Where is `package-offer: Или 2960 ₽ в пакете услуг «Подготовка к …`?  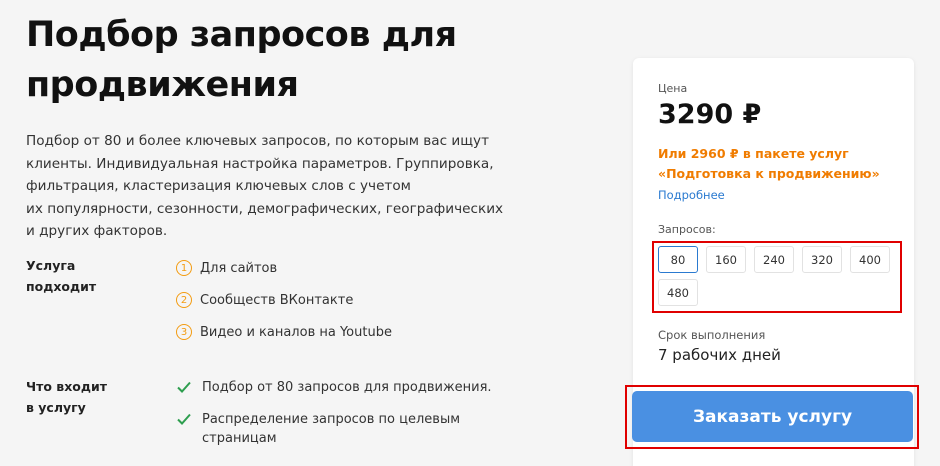
package-offer: Или 2960 ₽ в пакете услуг «Подготовка к … is located at coordinates (769, 163).